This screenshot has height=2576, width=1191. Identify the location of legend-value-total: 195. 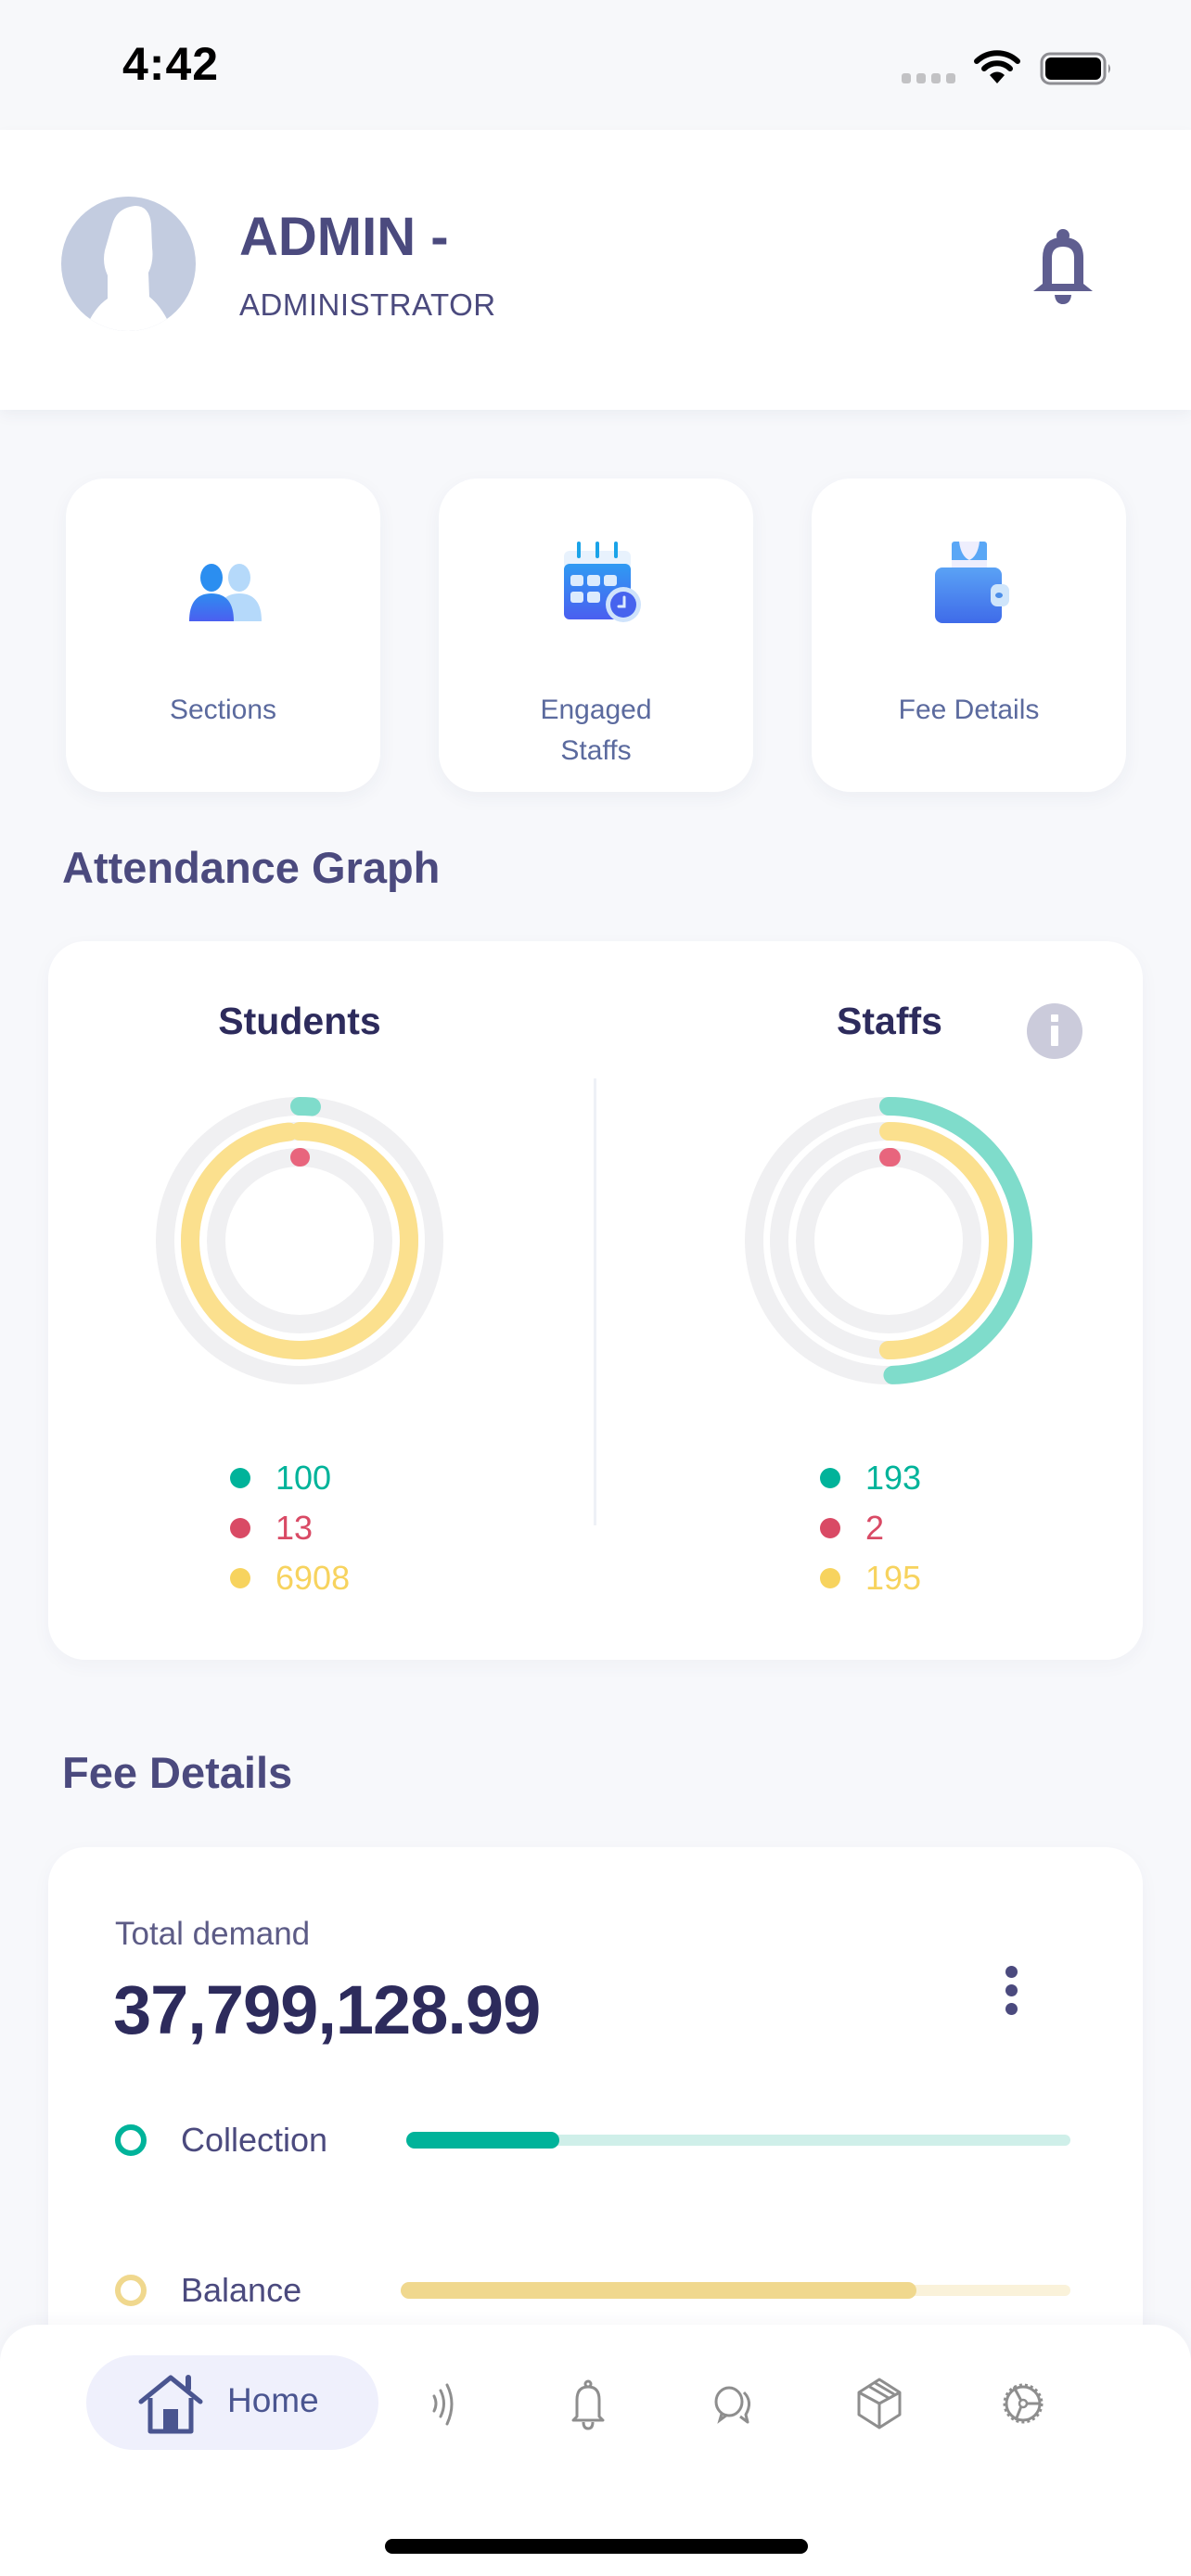
(894, 1578).